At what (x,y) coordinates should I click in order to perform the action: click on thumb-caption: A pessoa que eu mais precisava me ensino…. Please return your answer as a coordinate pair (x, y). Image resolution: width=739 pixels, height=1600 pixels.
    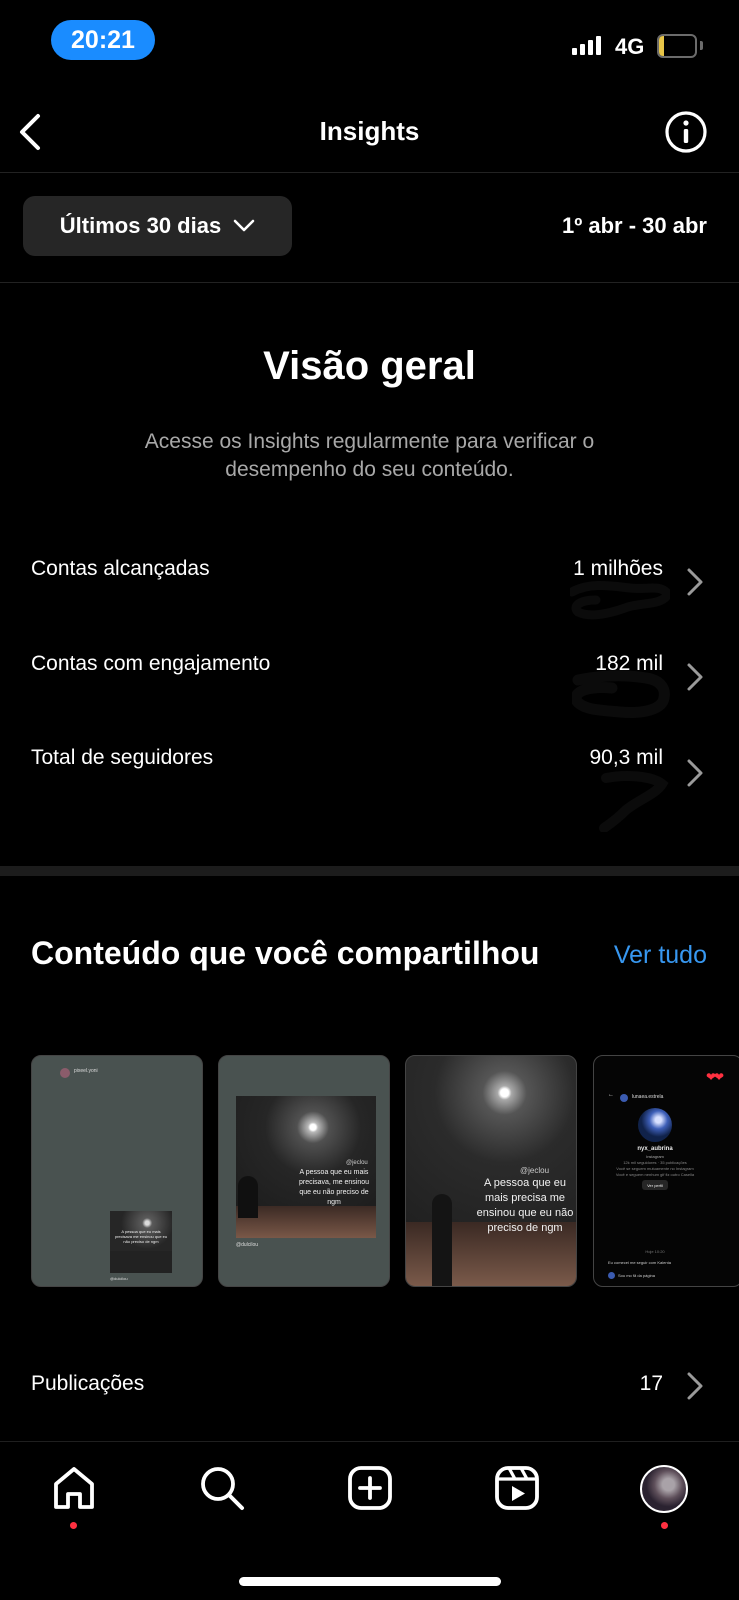
    Looking at the image, I should click on (141, 1236).